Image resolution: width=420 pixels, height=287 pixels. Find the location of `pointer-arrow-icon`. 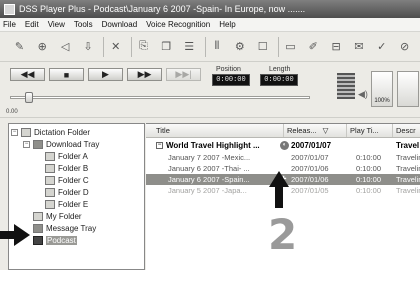

pointer-arrow-icon is located at coordinates (15, 235).